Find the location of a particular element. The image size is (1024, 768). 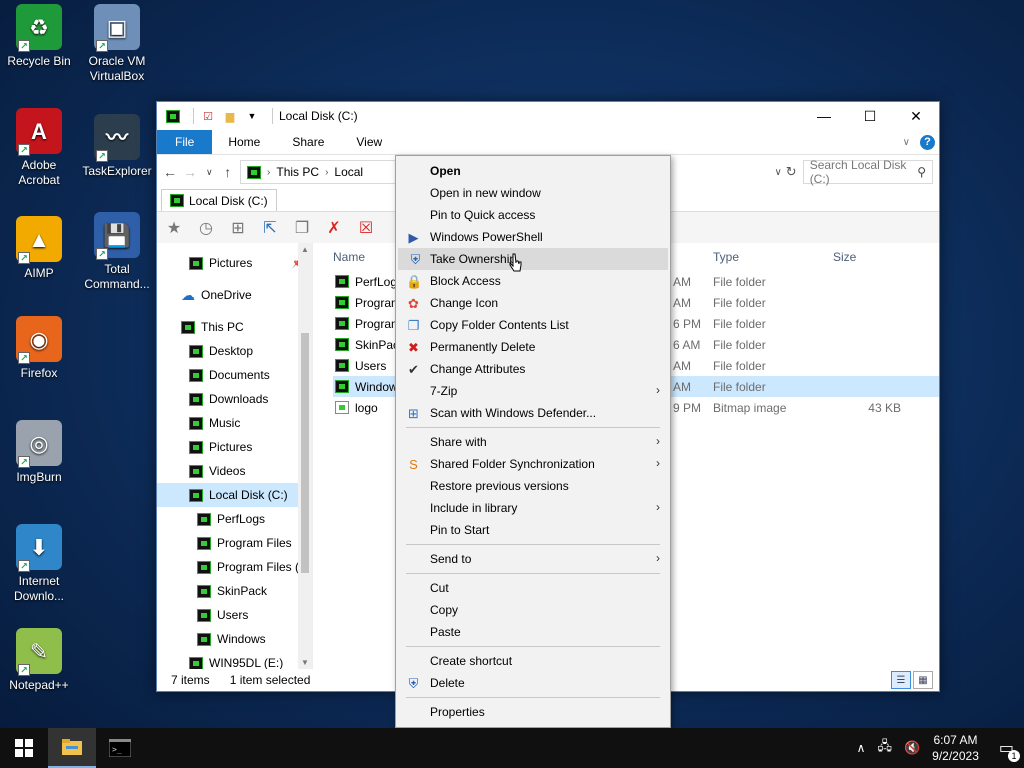

breadcrumb-this-pc: This PC is located at coordinates (297, 172).